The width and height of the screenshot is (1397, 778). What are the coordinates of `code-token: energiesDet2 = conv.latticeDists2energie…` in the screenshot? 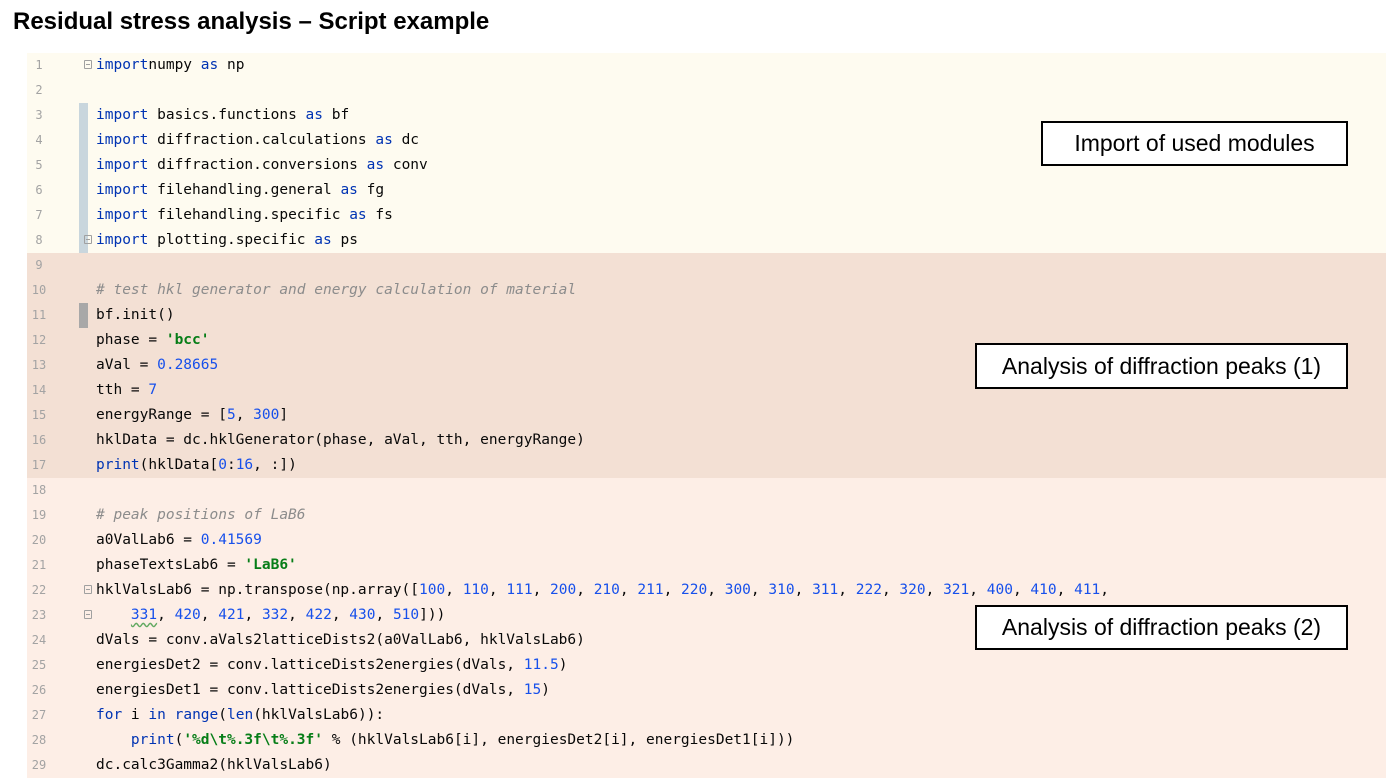 It's located at (310, 665).